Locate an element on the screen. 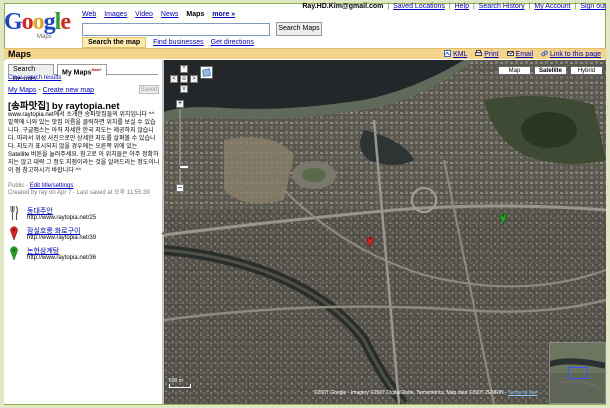 The image size is (610, 408). my-account-link: My Account is located at coordinates (552, 6).